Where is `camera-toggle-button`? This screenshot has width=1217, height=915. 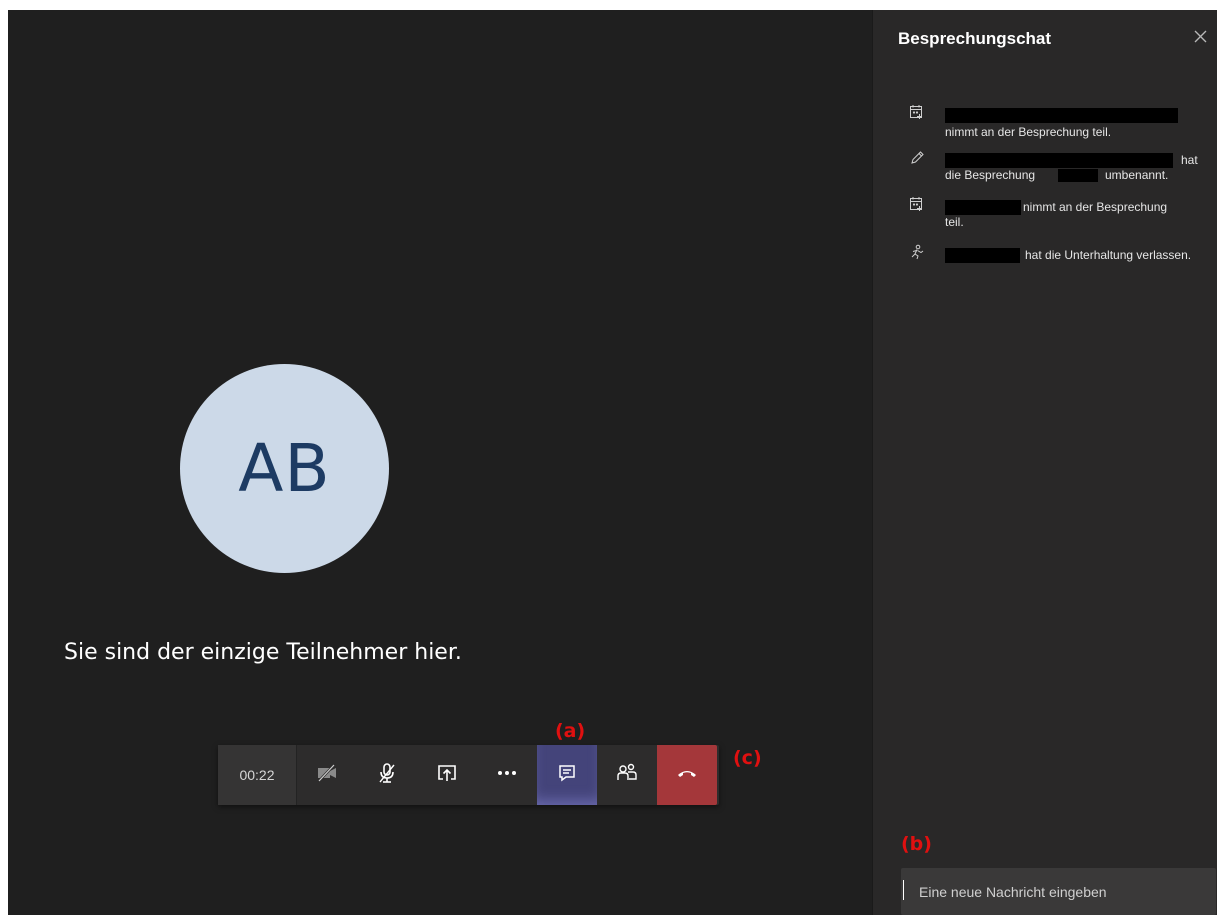 camera-toggle-button is located at coordinates (327, 775).